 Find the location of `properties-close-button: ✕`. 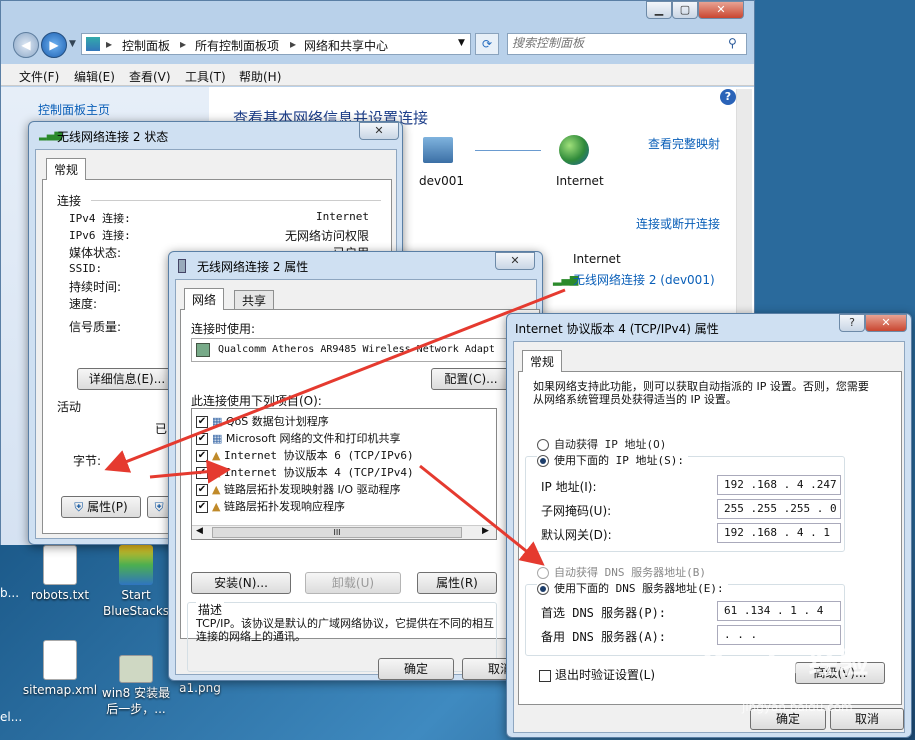

properties-close-button: ✕ is located at coordinates (515, 261).